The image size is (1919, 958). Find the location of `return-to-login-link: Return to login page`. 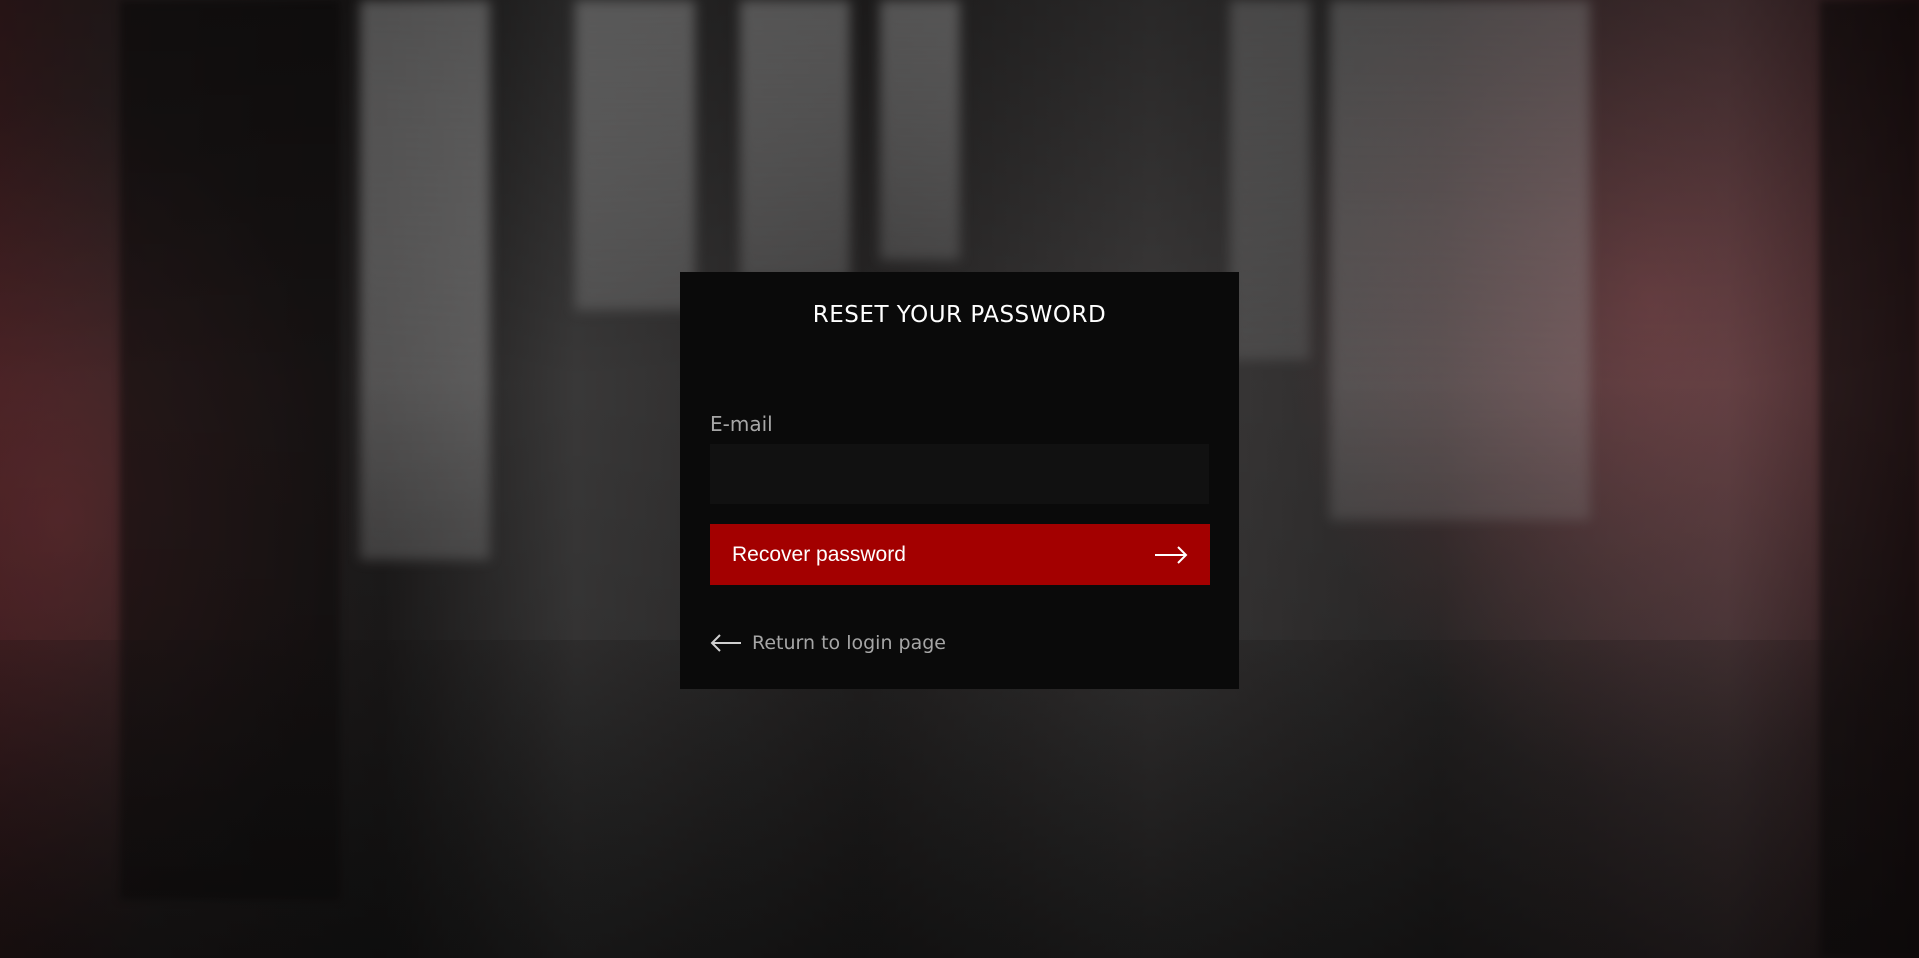

return-to-login-link: Return to login page is located at coordinates (828, 643).